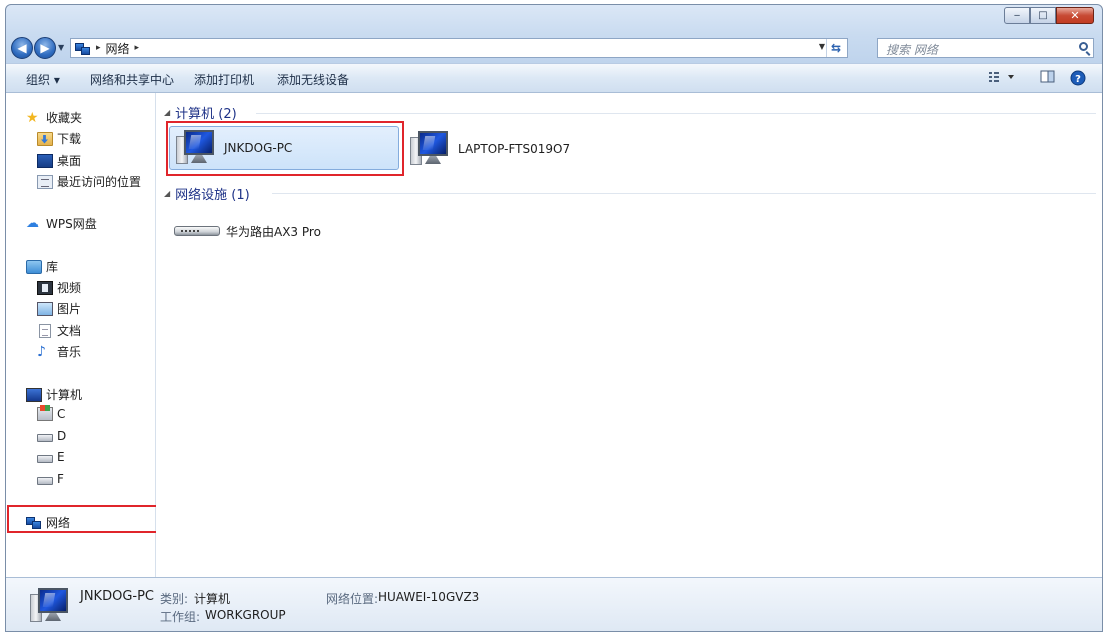  Describe the element at coordinates (32, 117) in the screenshot. I see `star-icon: ★` at that location.